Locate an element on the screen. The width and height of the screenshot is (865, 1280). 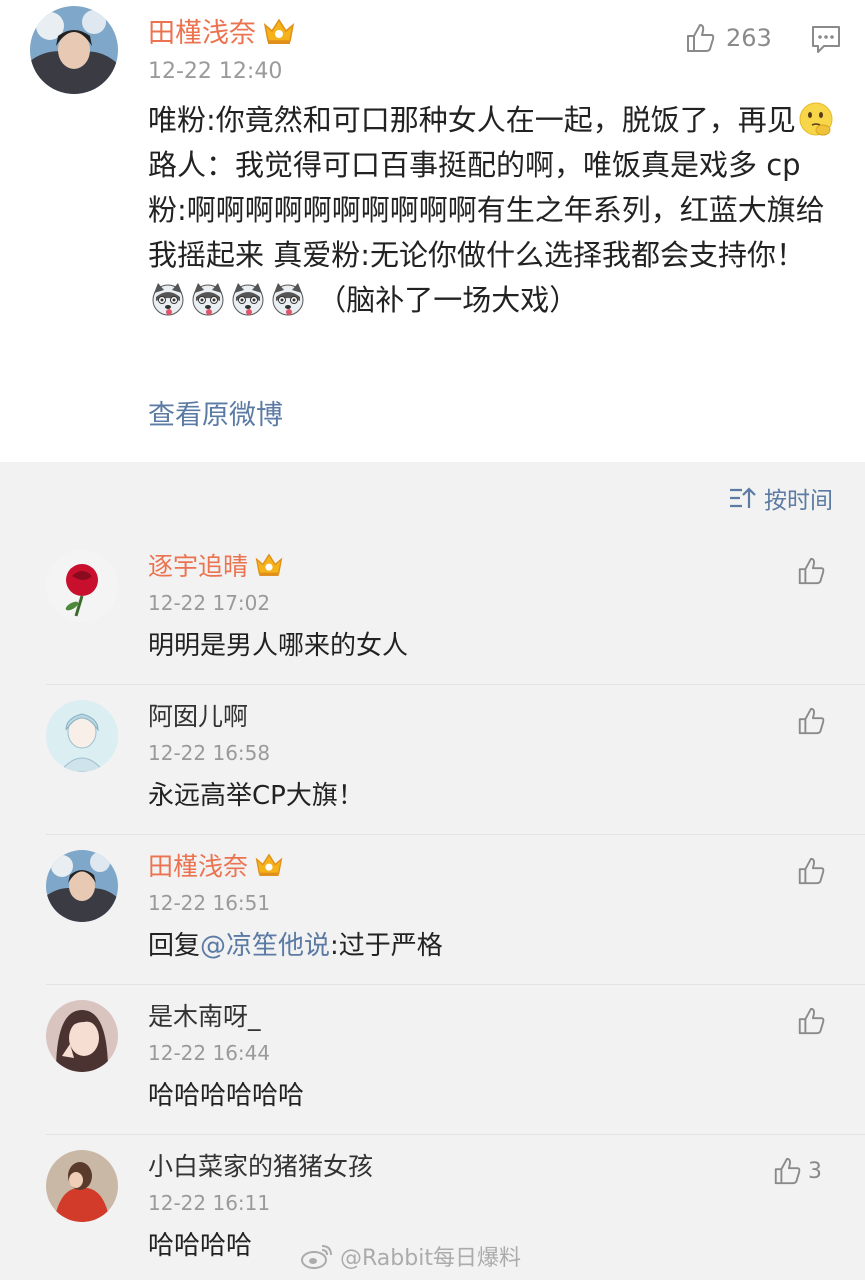
comment-text: 明明是男人哪来的女人 is located at coordinates (278, 646).